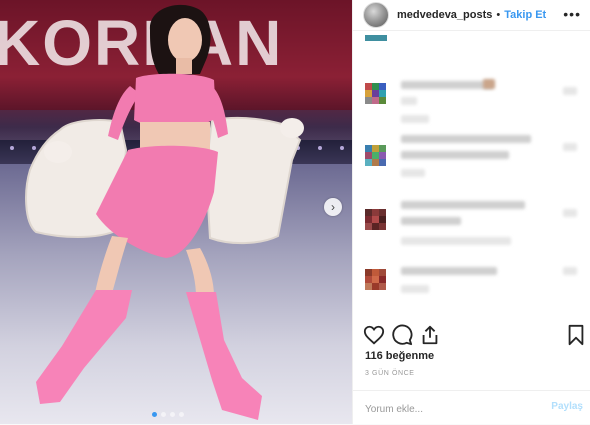 This screenshot has height=425, width=590. Describe the element at coordinates (376, 15) in the screenshot. I see `avatar` at that location.